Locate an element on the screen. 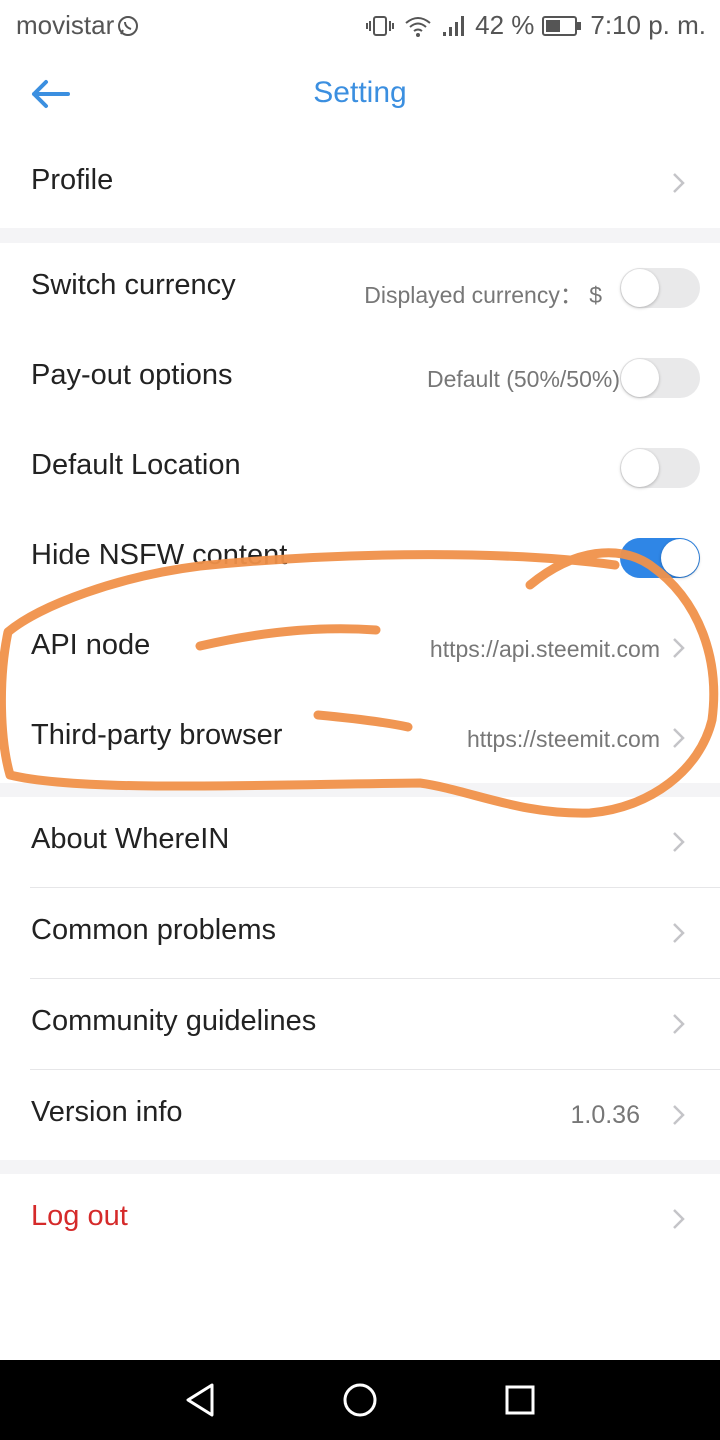 Image resolution: width=720 pixels, height=1440 pixels. circle-home-icon is located at coordinates (360, 1400).